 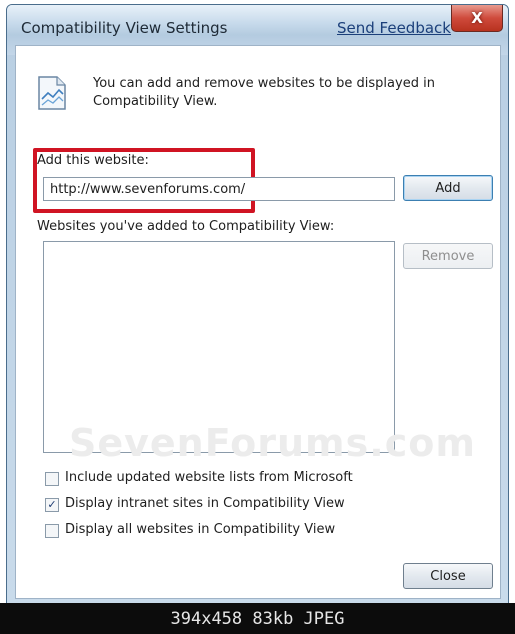 I want to click on page-icon, so click(x=52, y=93).